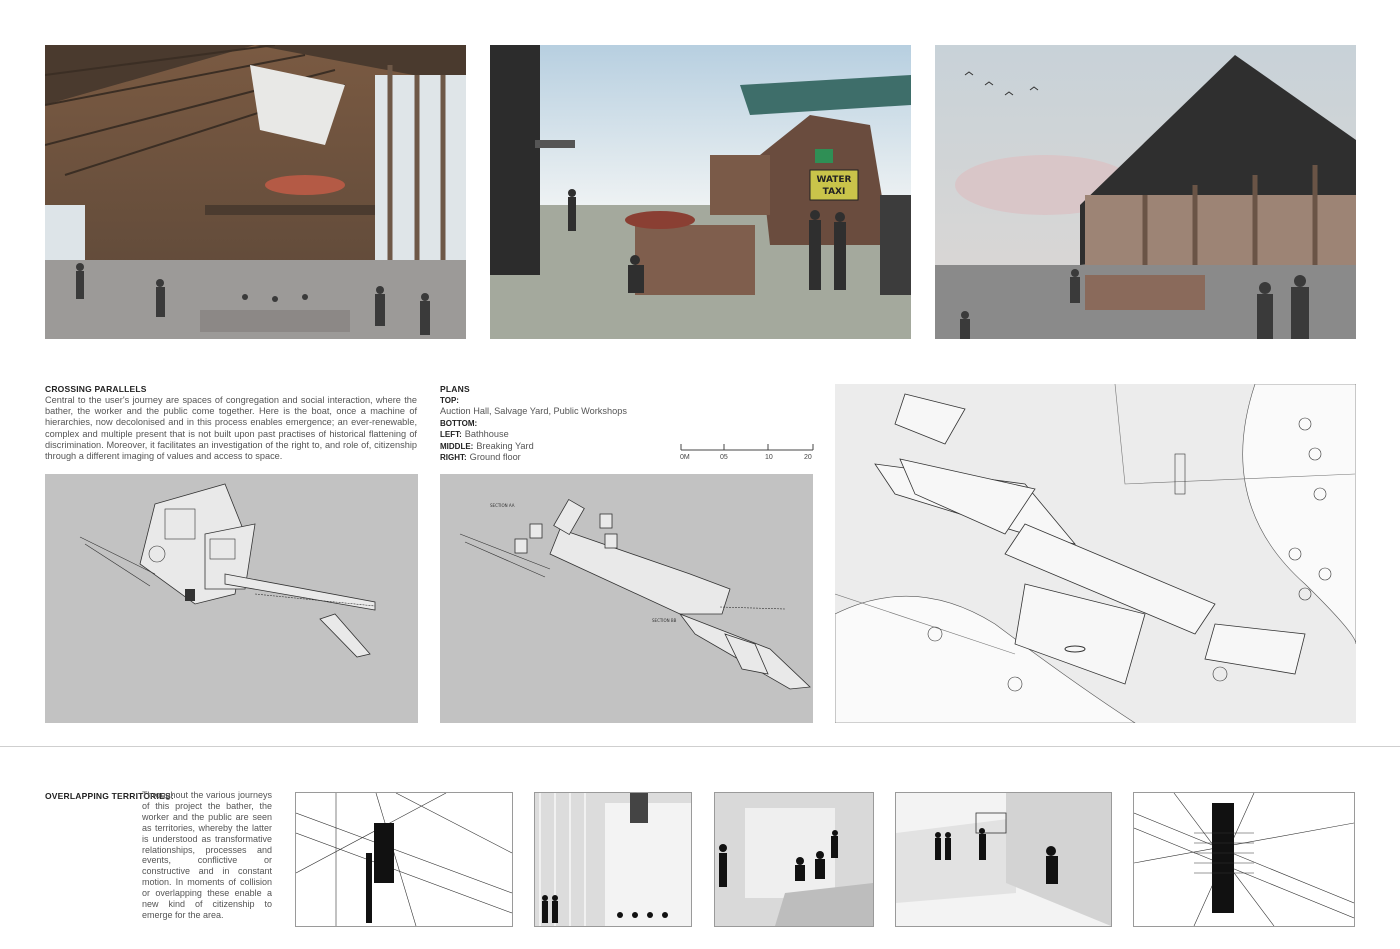  What do you see at coordinates (724, 457) in the screenshot?
I see `scale-tick-1: 05` at bounding box center [724, 457].